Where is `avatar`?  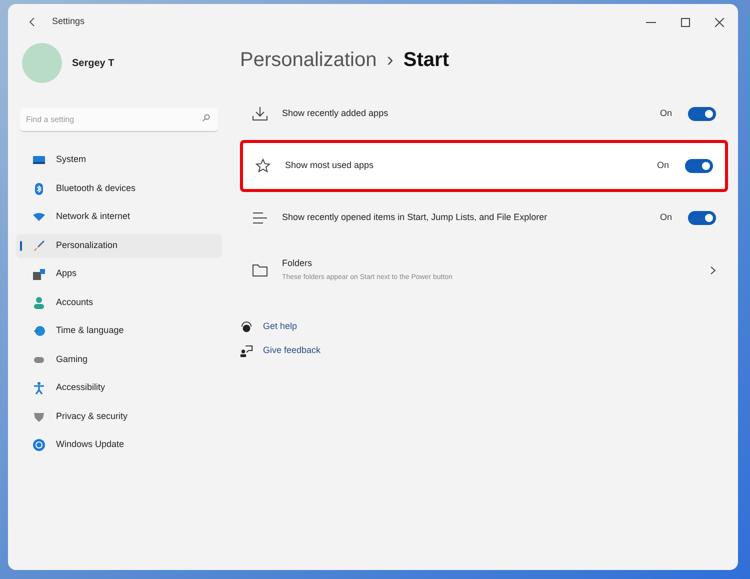 avatar is located at coordinates (42, 63).